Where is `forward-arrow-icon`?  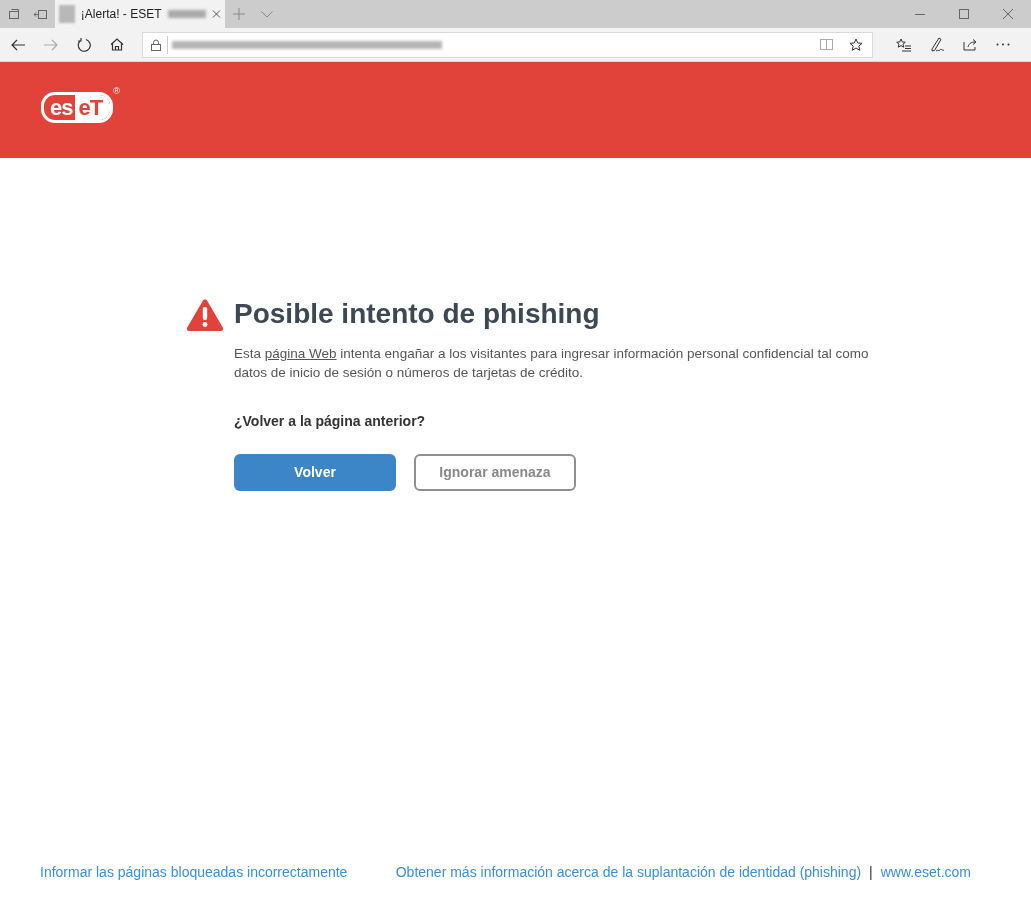
forward-arrow-icon is located at coordinates (51, 44).